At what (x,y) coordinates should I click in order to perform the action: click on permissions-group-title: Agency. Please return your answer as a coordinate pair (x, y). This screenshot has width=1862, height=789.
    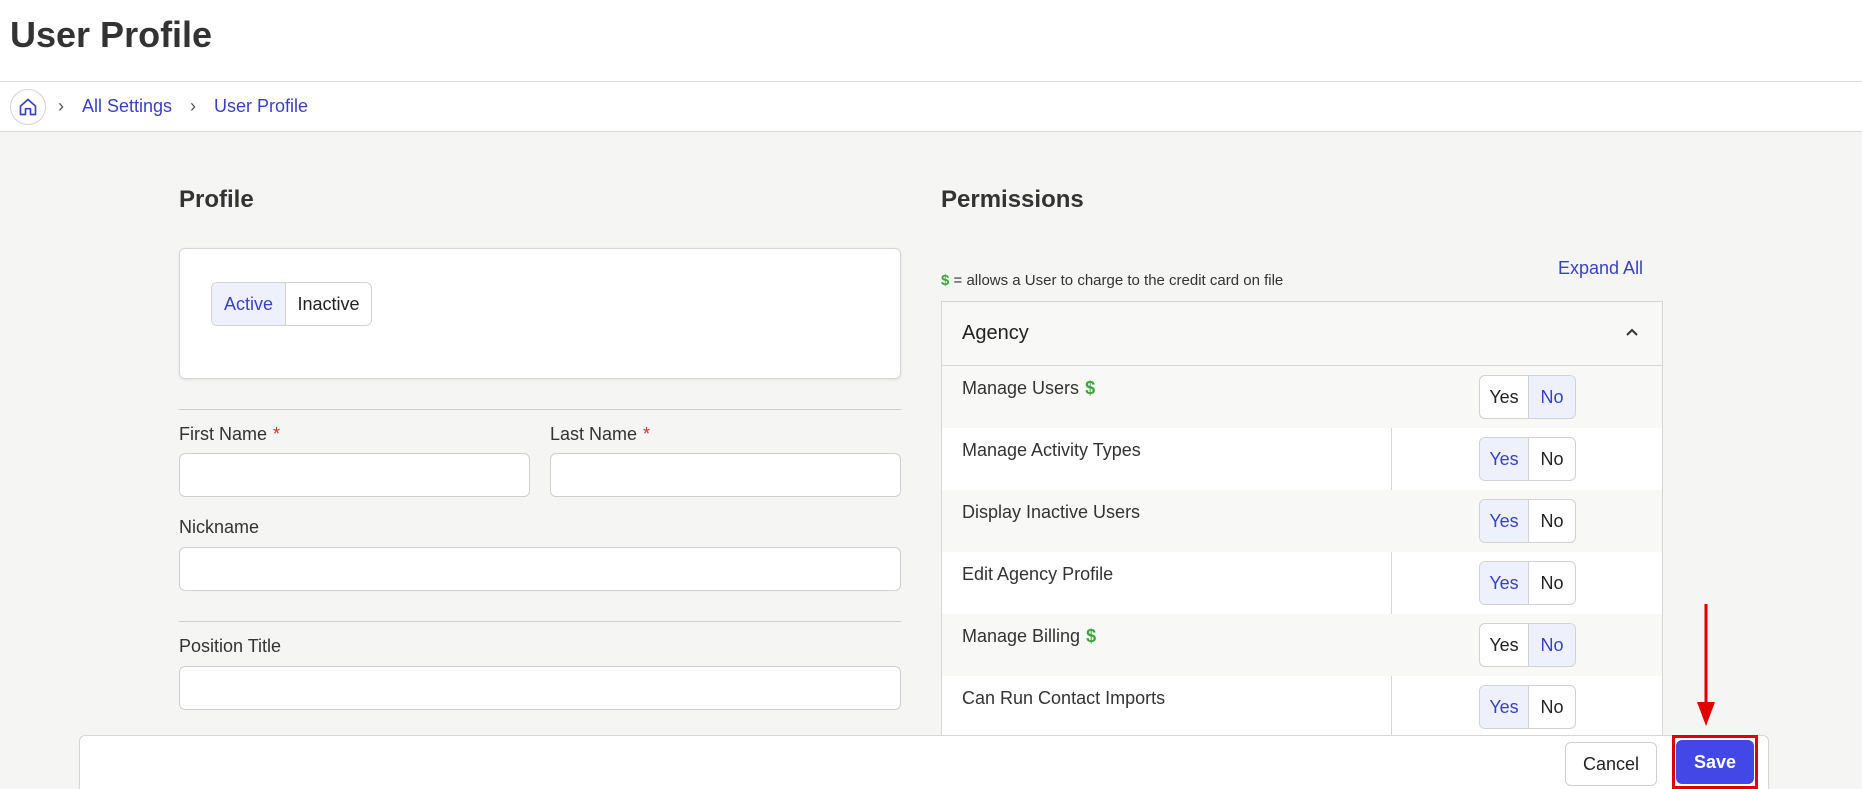
    Looking at the image, I should click on (995, 333).